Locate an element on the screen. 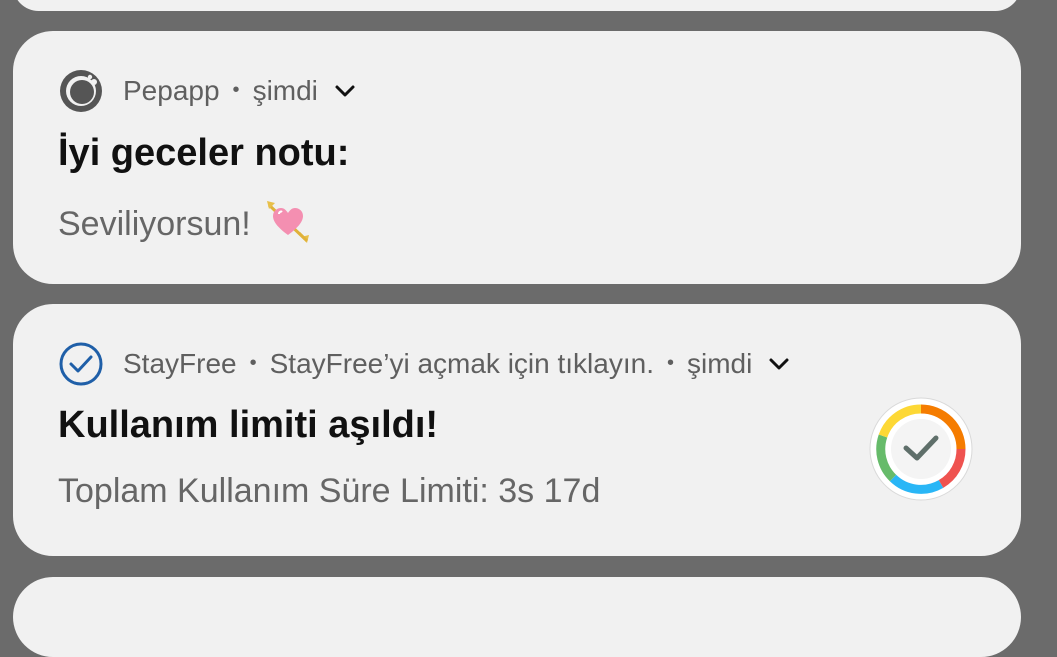 Image resolution: width=1057 pixels, height=657 pixels. notification-text-row: Seviliyorsun! is located at coordinates (184, 222).